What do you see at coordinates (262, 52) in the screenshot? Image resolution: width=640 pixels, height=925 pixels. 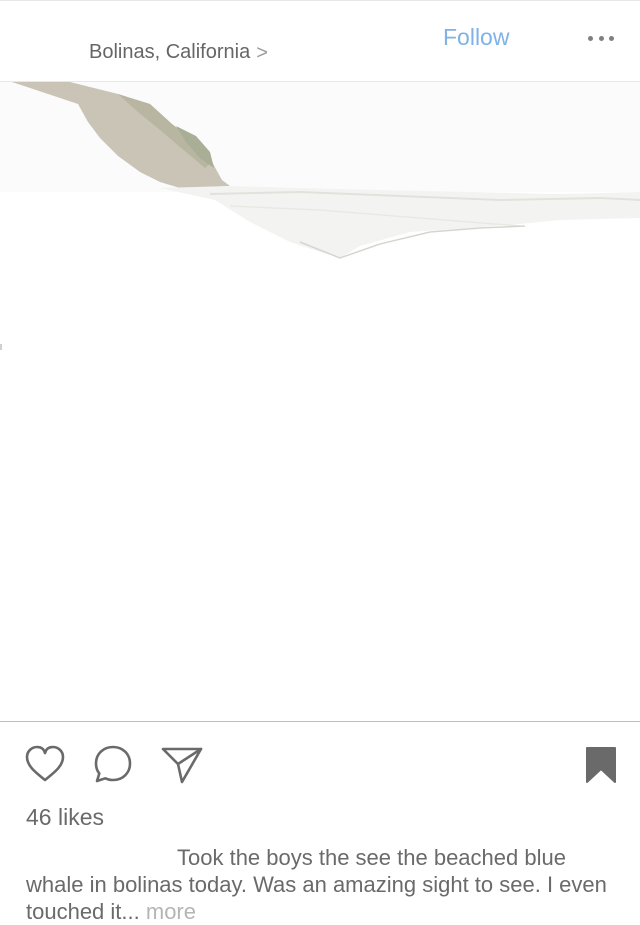 I see `chevron-right-icon: >` at bounding box center [262, 52].